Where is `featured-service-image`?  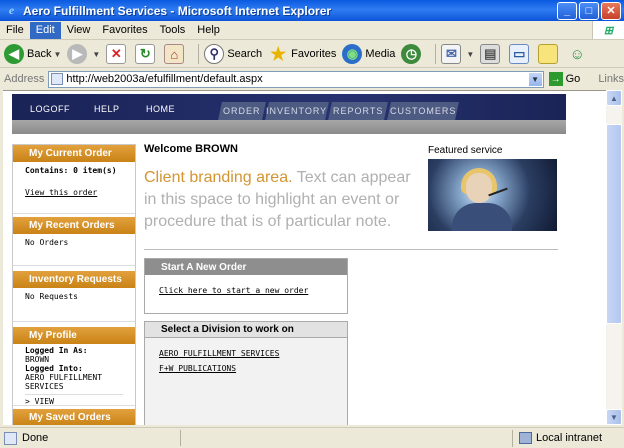
featured-service-image is located at coordinates (492, 195).